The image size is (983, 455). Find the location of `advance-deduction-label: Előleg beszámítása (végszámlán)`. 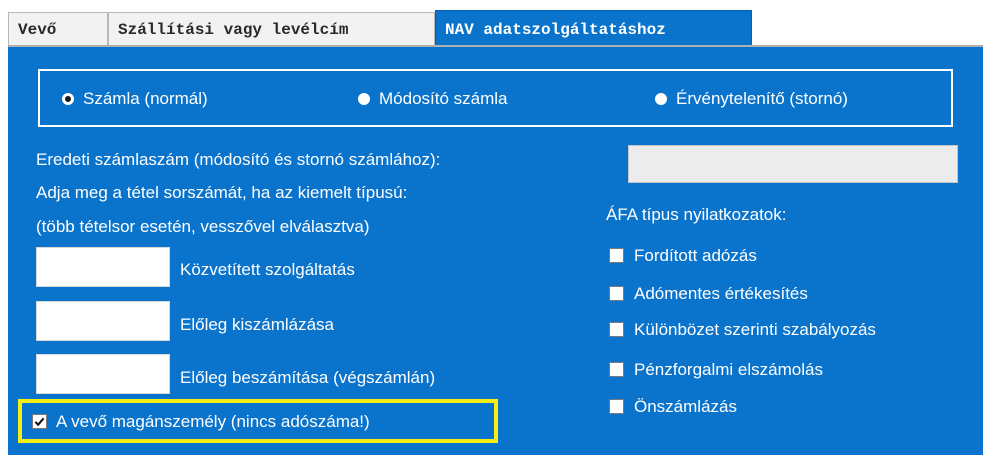

advance-deduction-label: Előleg beszámítása (végszámlán) is located at coordinates (308, 377).